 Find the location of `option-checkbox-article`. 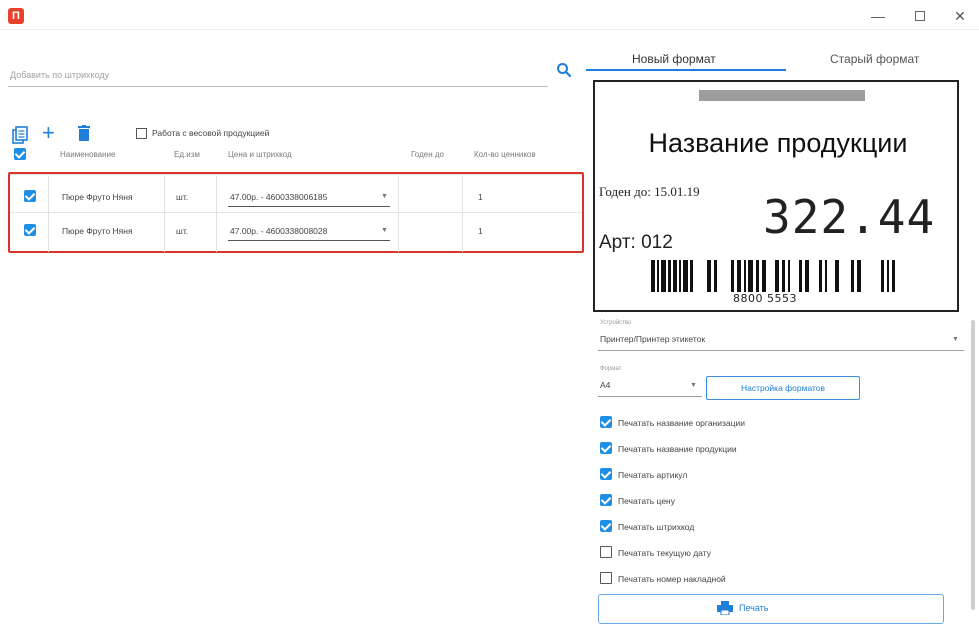

option-checkbox-article is located at coordinates (606, 474).